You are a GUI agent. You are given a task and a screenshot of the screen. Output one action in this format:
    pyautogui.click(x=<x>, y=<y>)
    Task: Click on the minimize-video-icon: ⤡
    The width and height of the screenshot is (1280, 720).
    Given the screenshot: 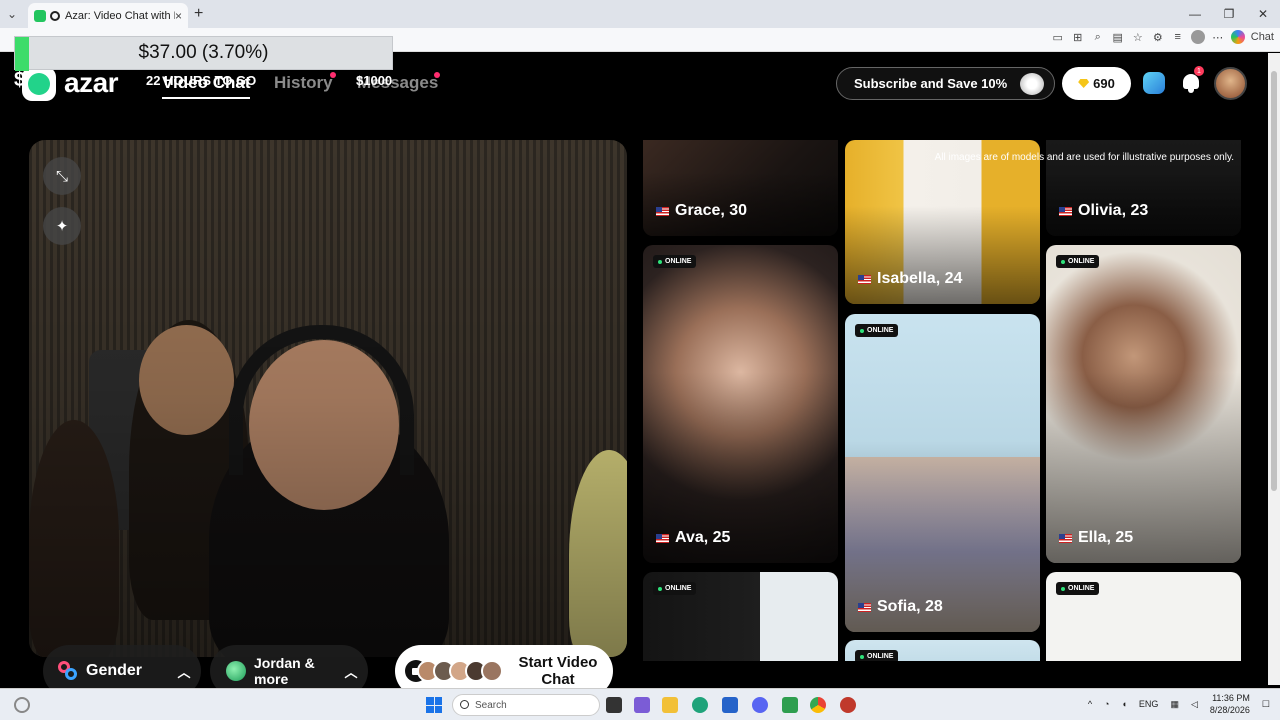 What is the action you would take?
    pyautogui.click(x=62, y=176)
    